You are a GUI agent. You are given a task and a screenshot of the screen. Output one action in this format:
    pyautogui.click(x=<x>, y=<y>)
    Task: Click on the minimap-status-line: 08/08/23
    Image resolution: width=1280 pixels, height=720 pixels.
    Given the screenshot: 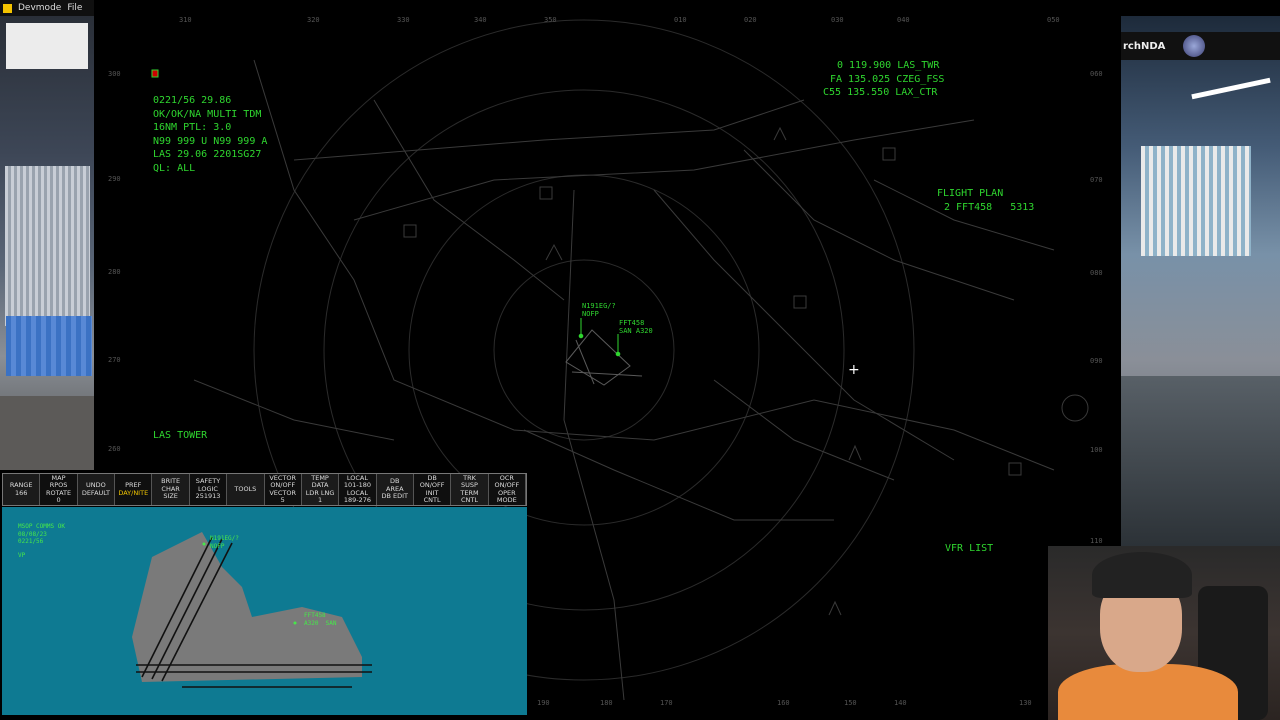 What is the action you would take?
    pyautogui.click(x=32, y=534)
    